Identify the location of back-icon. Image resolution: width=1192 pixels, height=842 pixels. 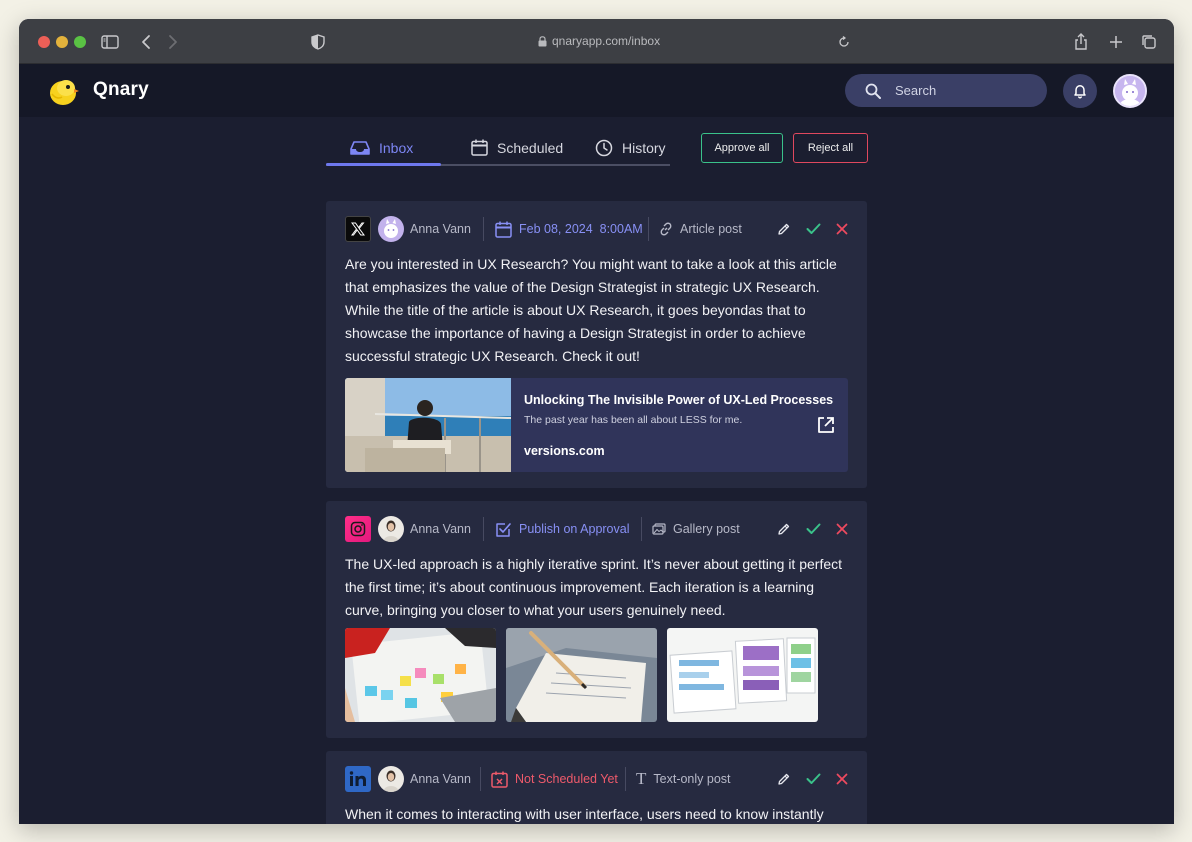
(146, 42).